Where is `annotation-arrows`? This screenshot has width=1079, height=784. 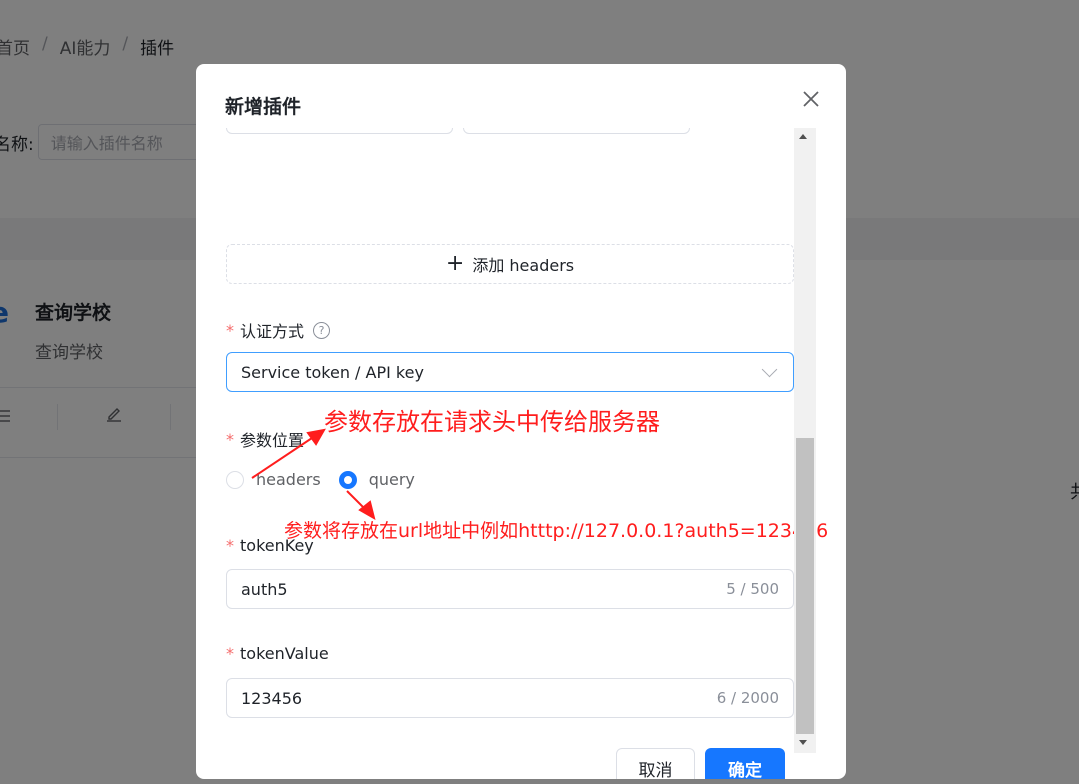
annotation-arrows is located at coordinates (313, 474).